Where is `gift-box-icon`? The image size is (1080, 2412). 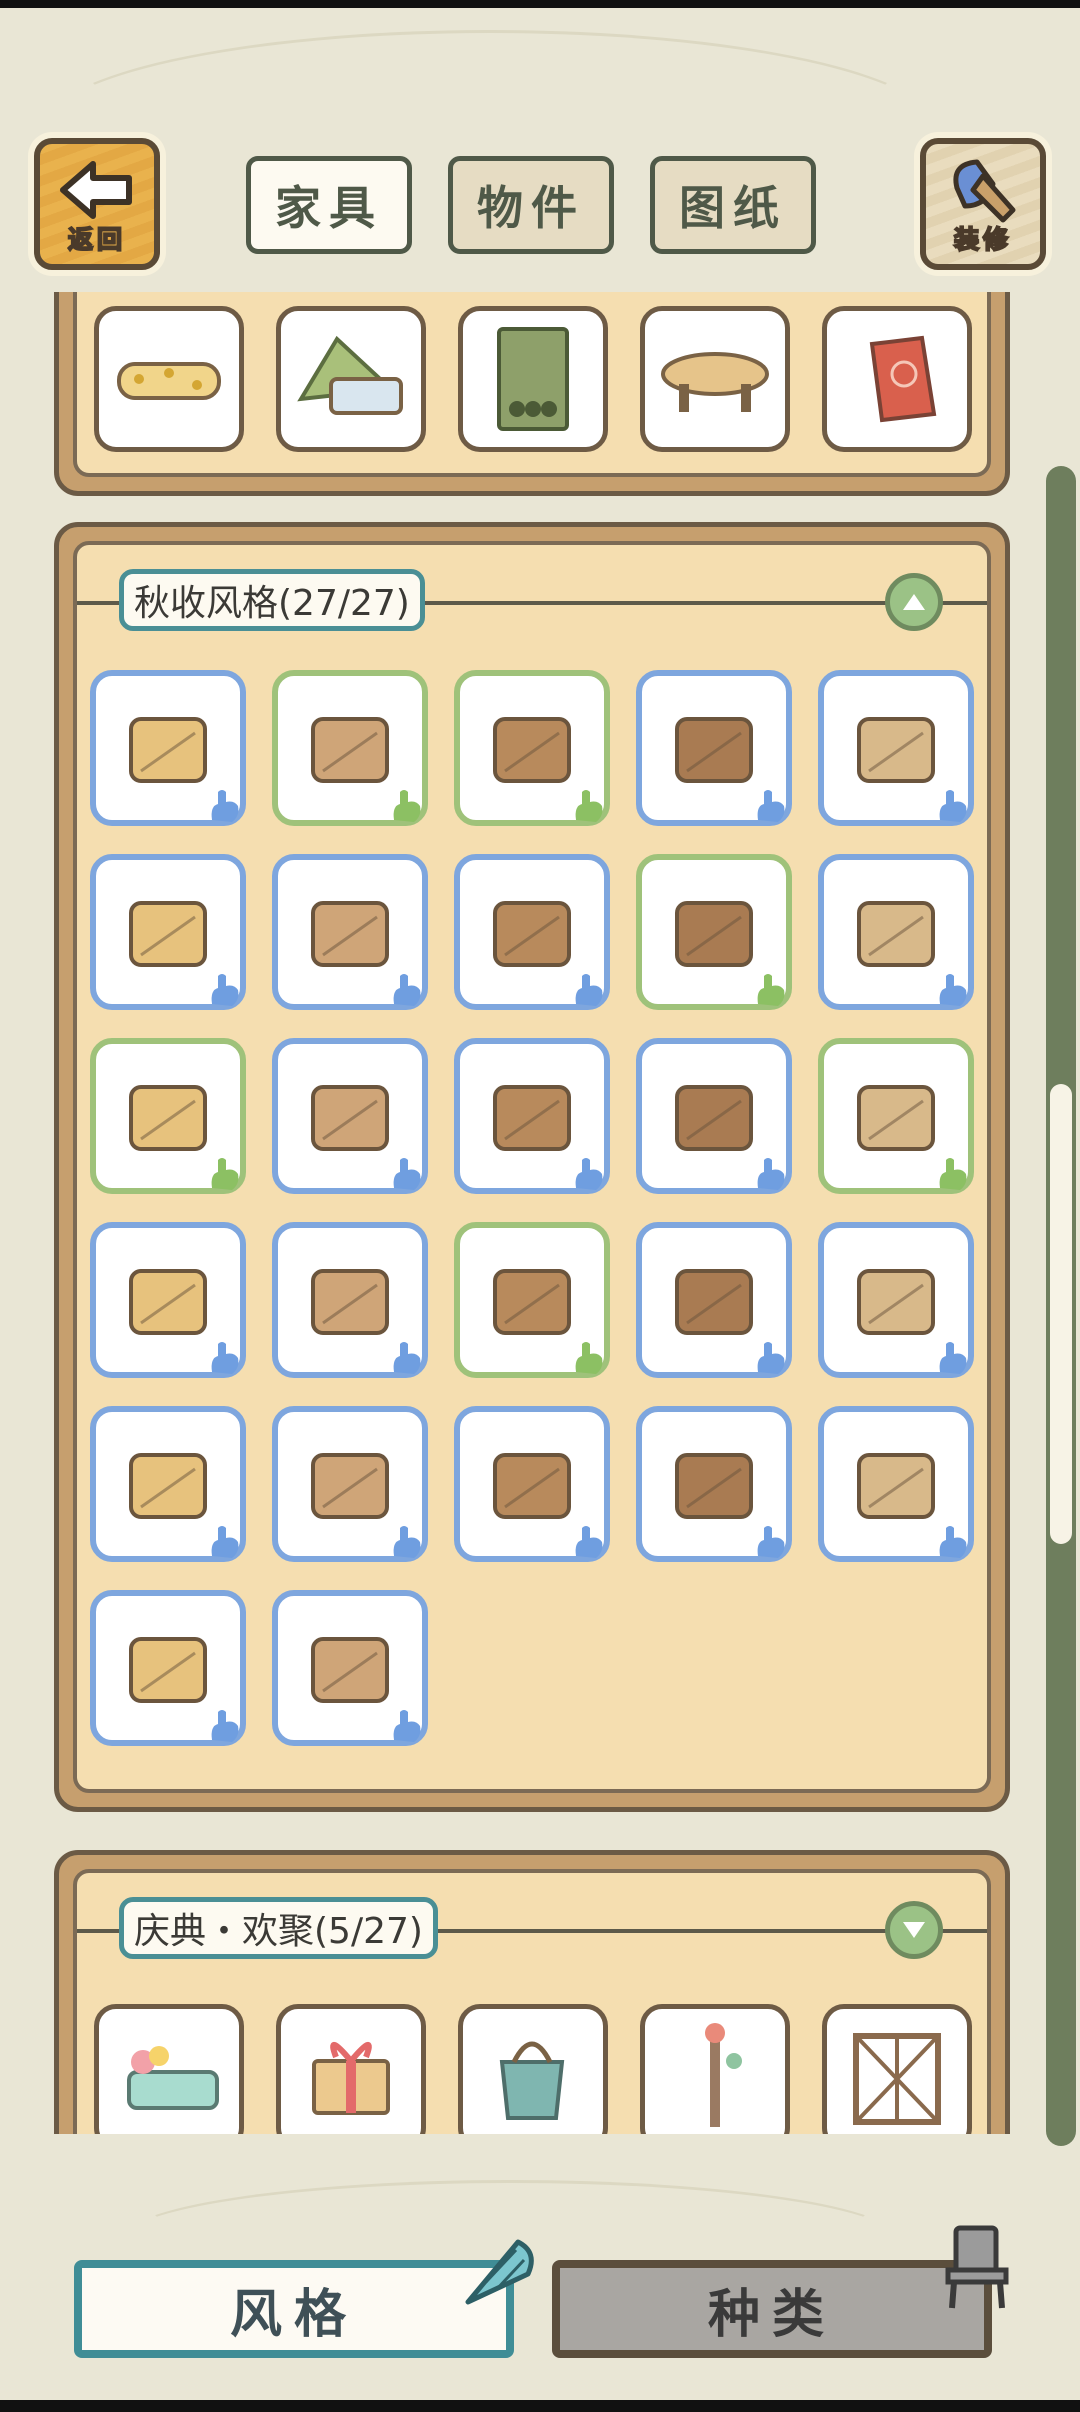
gift-box-icon is located at coordinates (351, 2078).